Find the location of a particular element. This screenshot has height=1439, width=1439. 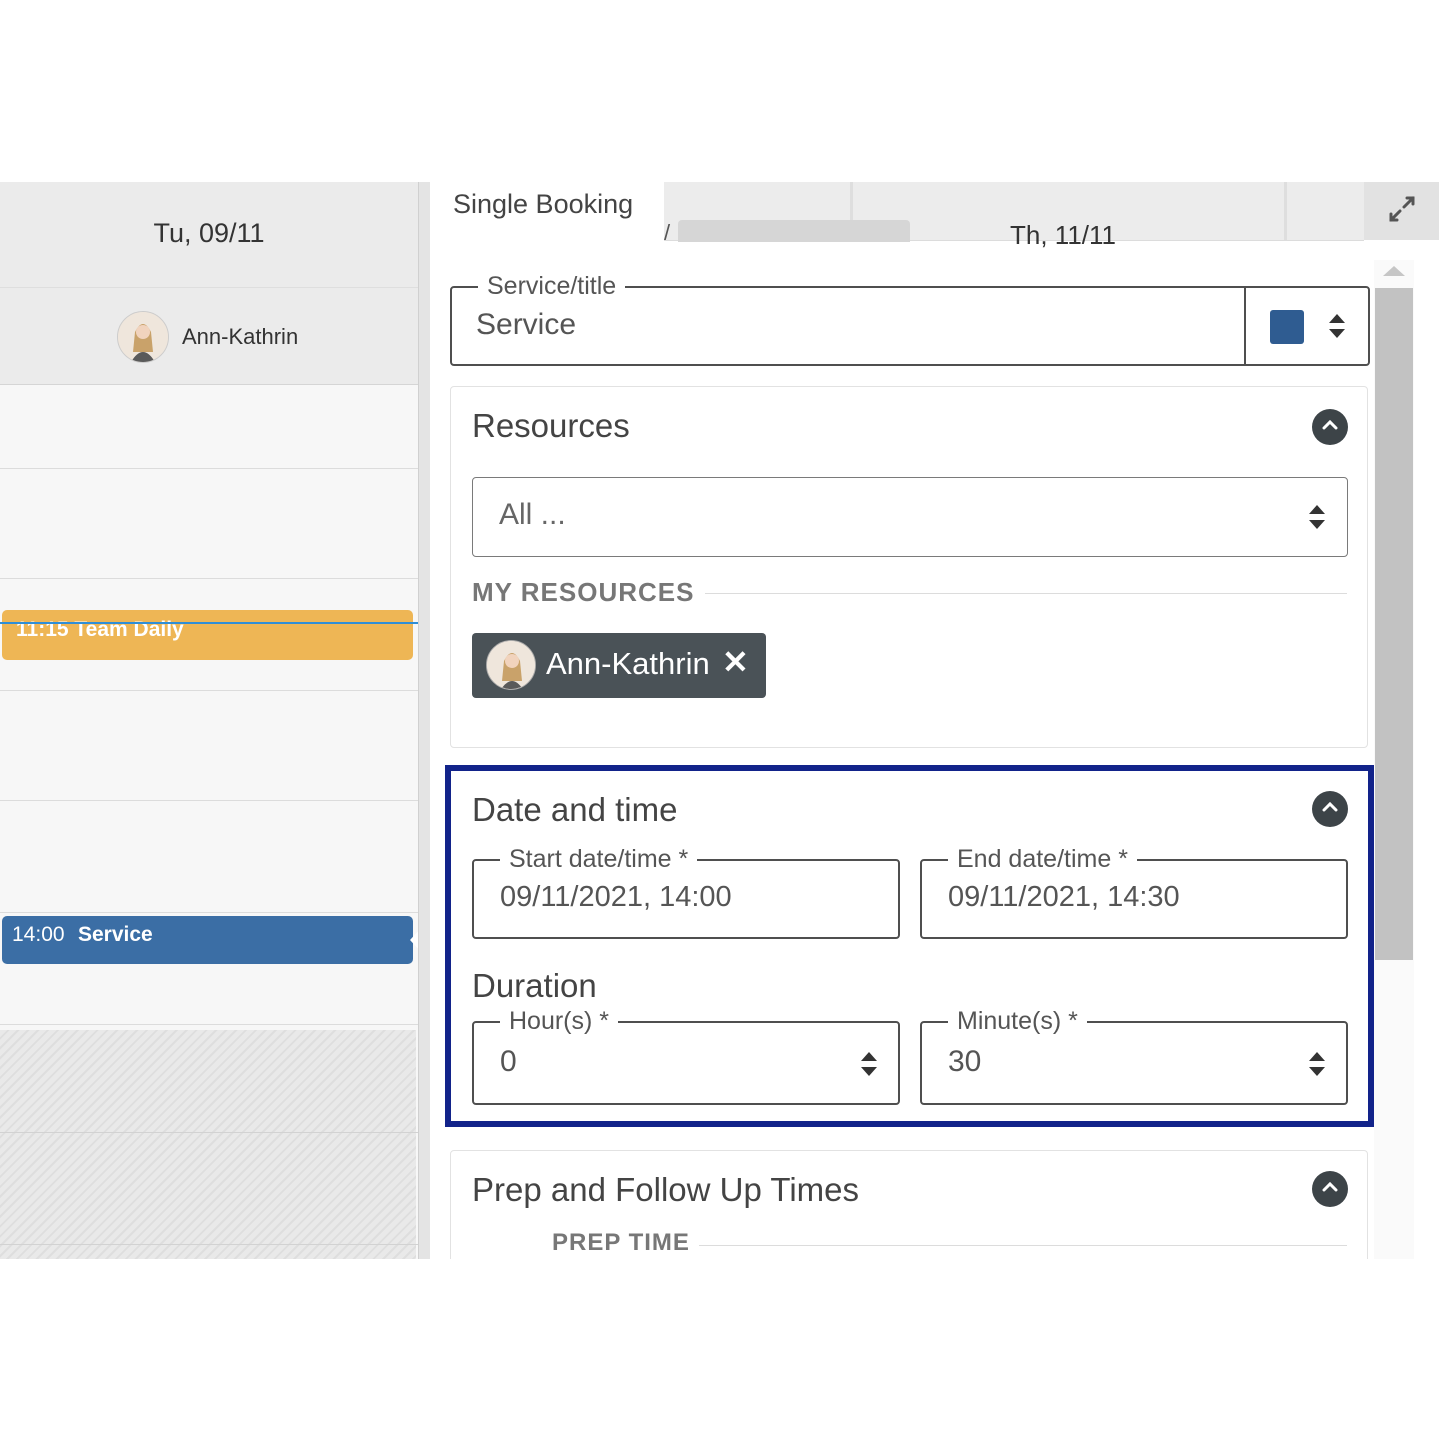

tab-label: Single Booking is located at coordinates (543, 204).